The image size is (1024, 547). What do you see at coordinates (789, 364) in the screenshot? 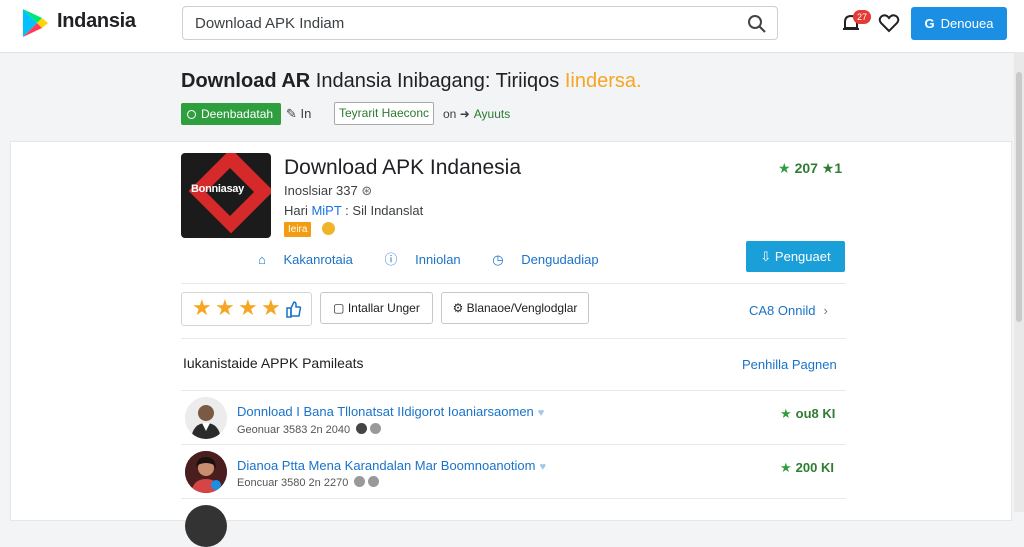
I see `section-link: Penhilla Pagnen` at bounding box center [789, 364].